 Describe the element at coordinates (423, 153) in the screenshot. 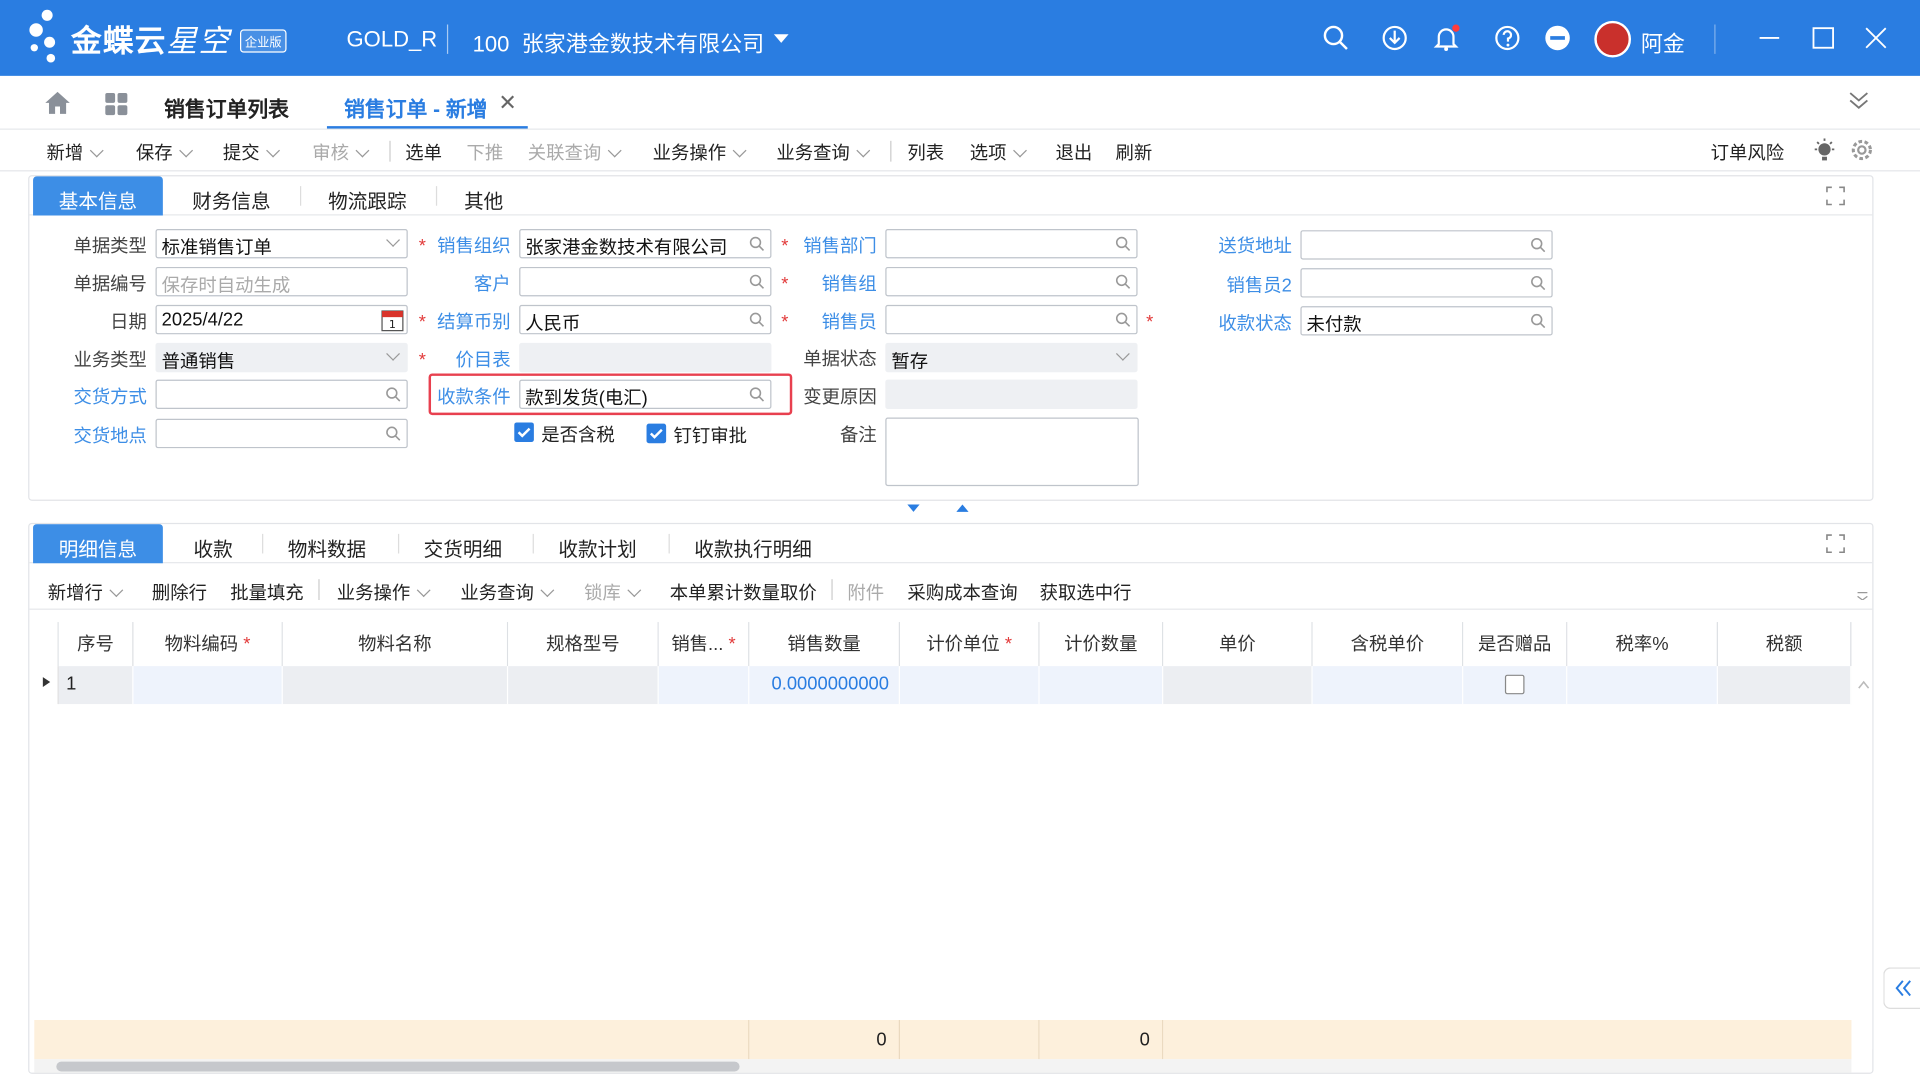

I see `toolbar-select-button: 选单` at that location.